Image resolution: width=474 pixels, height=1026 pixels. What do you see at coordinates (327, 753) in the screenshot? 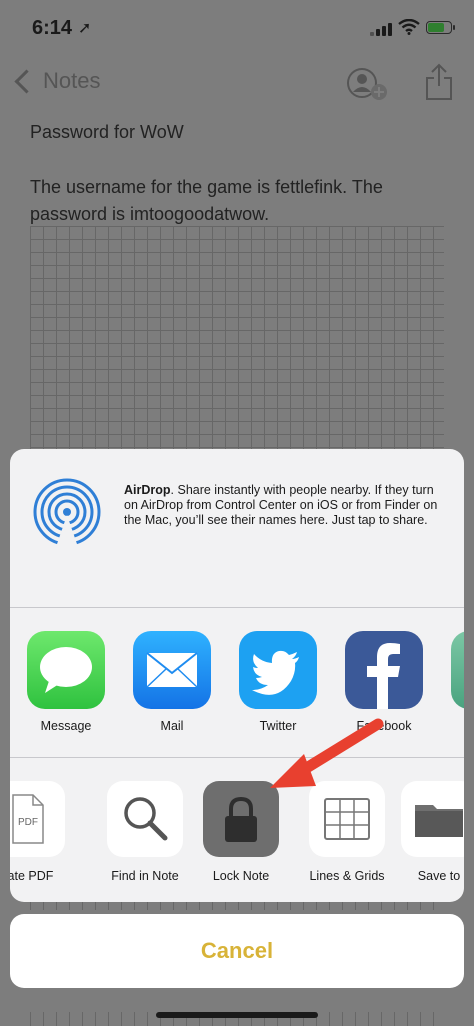
I see `red-arrow-annotation` at bounding box center [327, 753].